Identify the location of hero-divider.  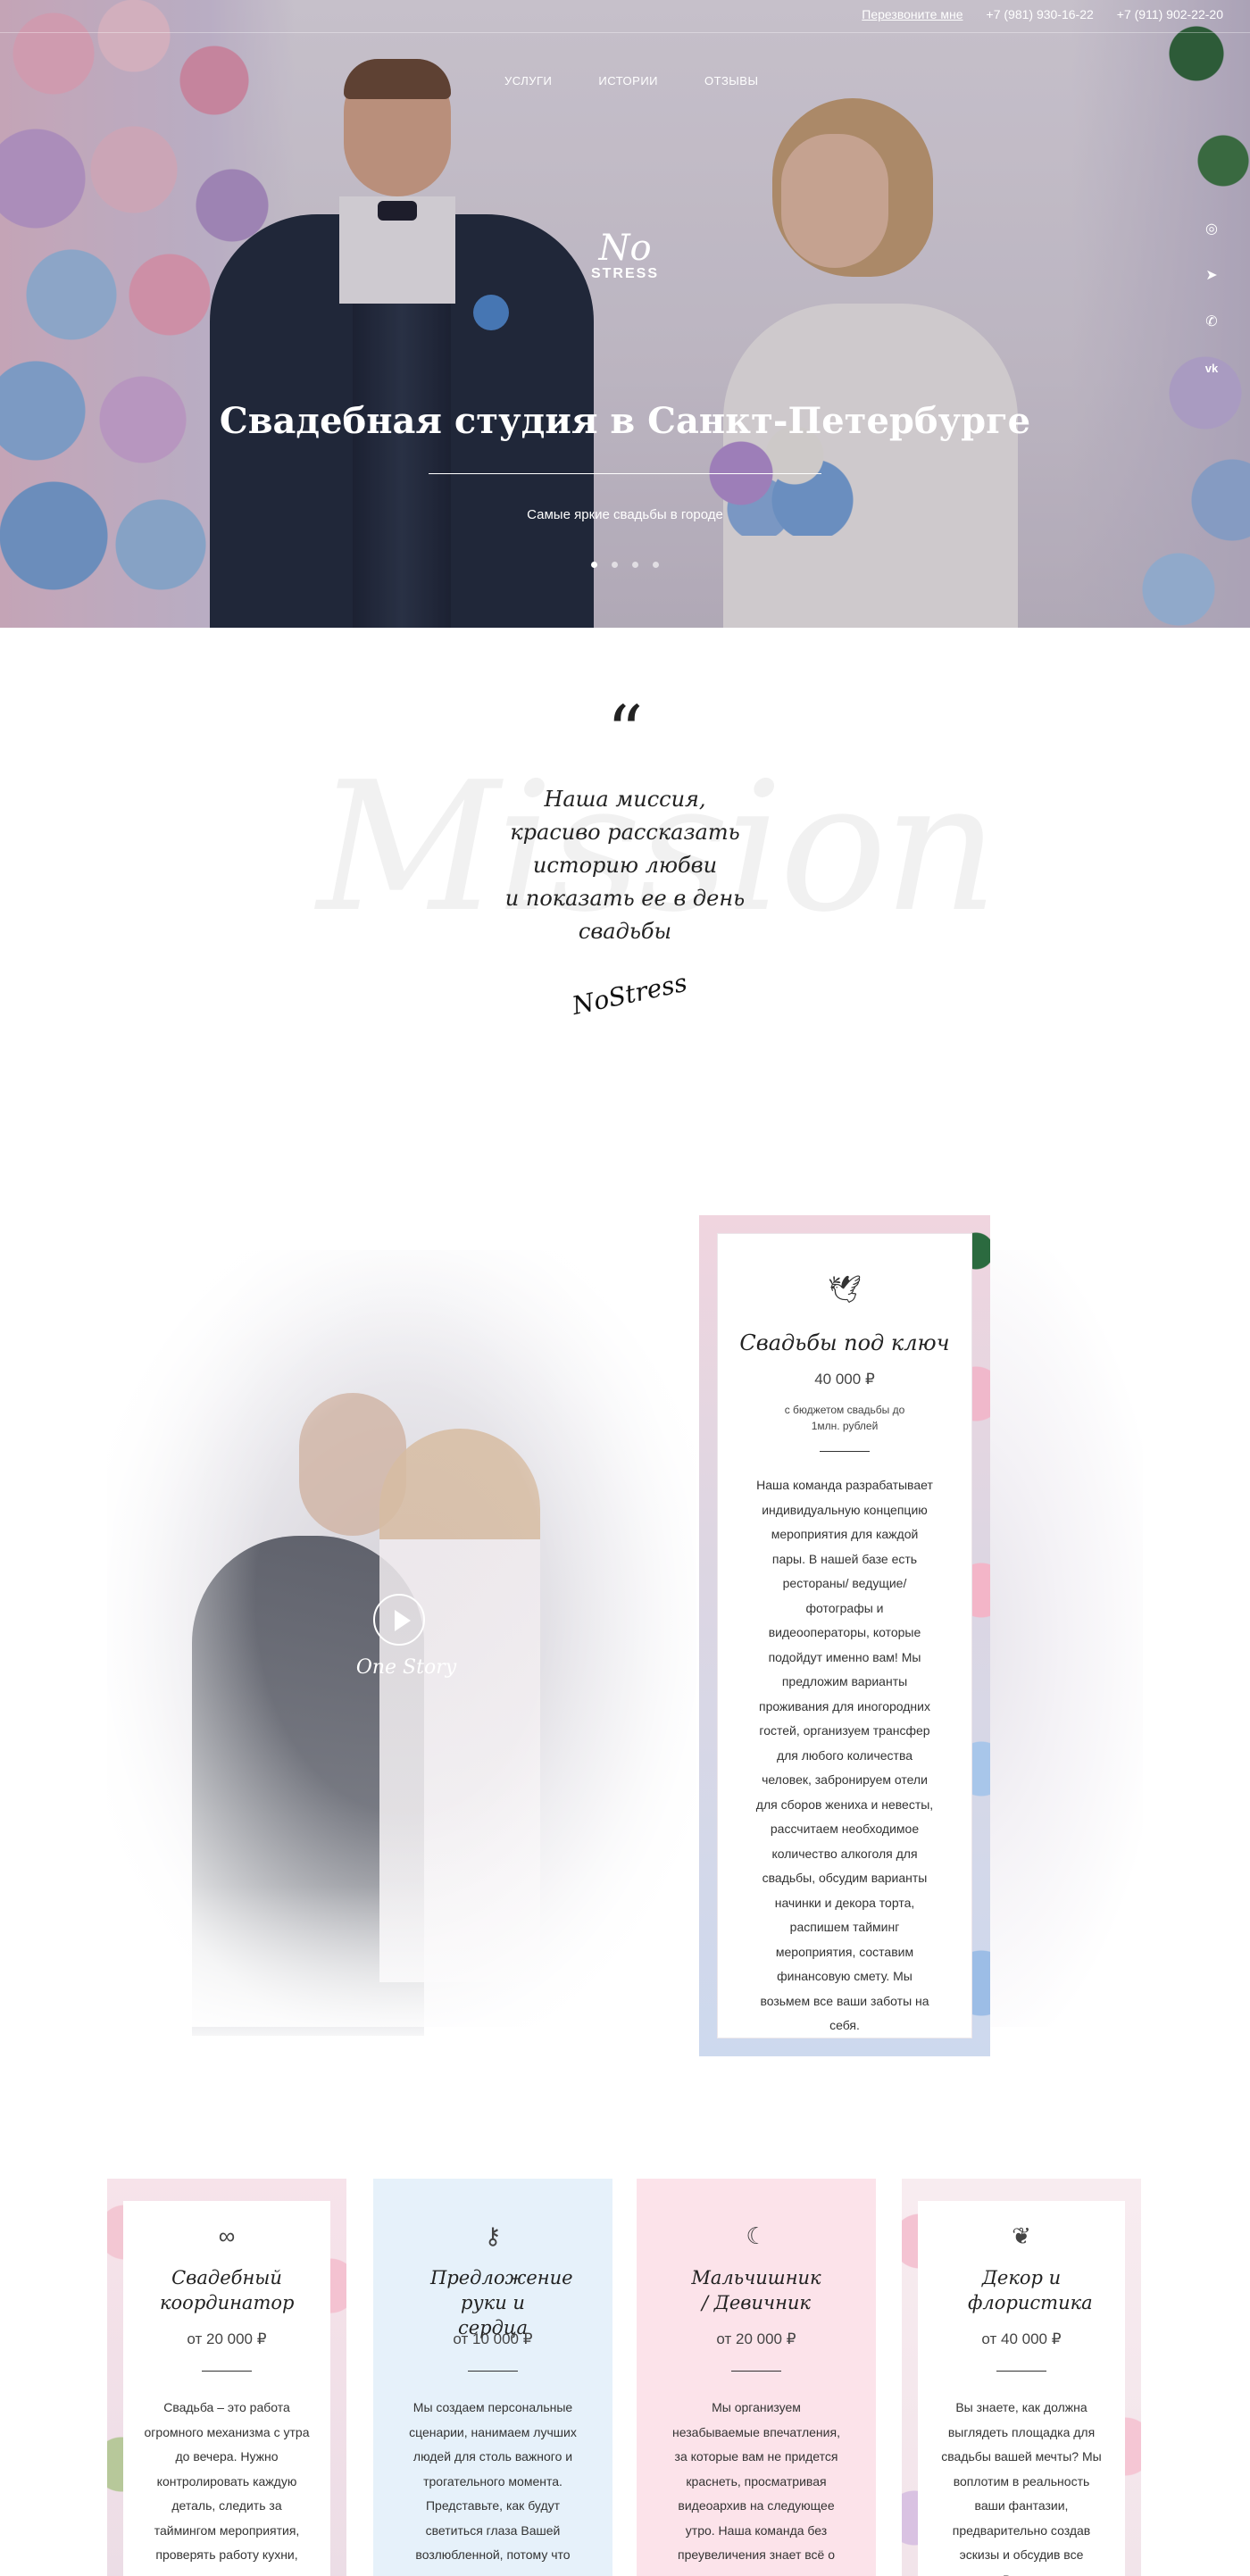
(625, 473).